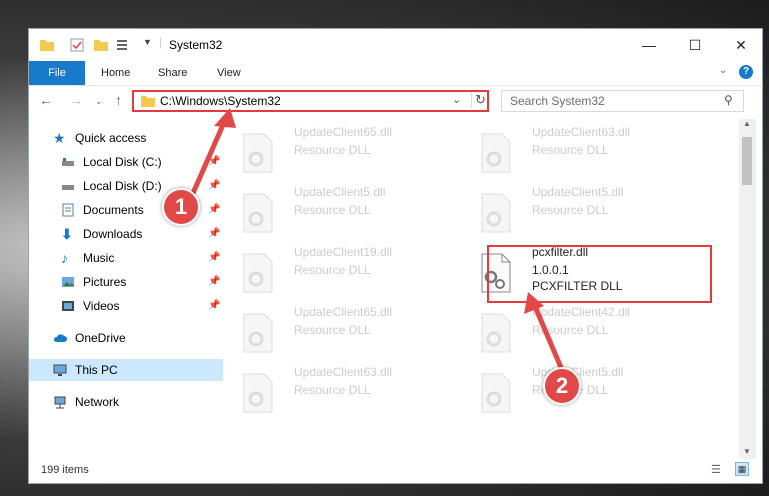 This screenshot has height=496, width=769. Describe the element at coordinates (562, 386) in the screenshot. I see `step-badge-2: 2` at that location.